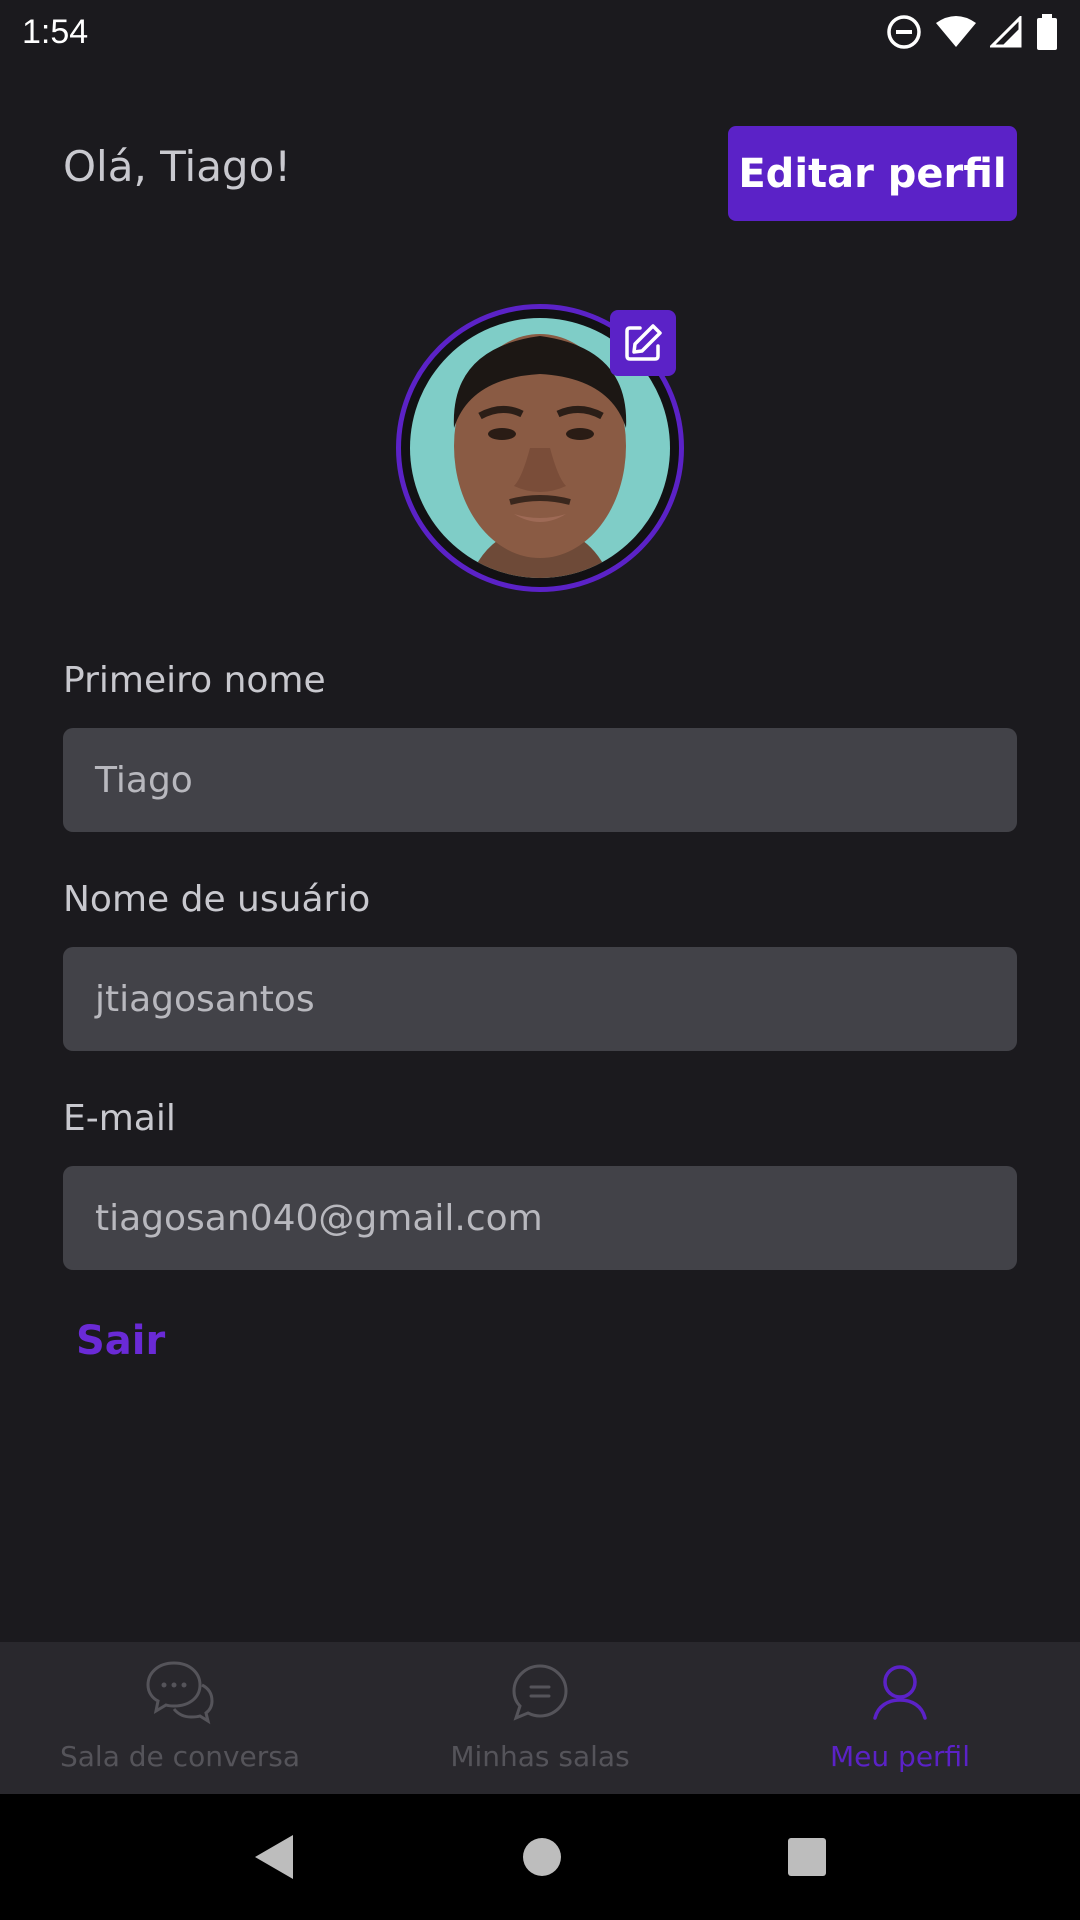 Image resolution: width=1080 pixels, height=1920 pixels. What do you see at coordinates (956, 31) in the screenshot?
I see `wifi-icon` at bounding box center [956, 31].